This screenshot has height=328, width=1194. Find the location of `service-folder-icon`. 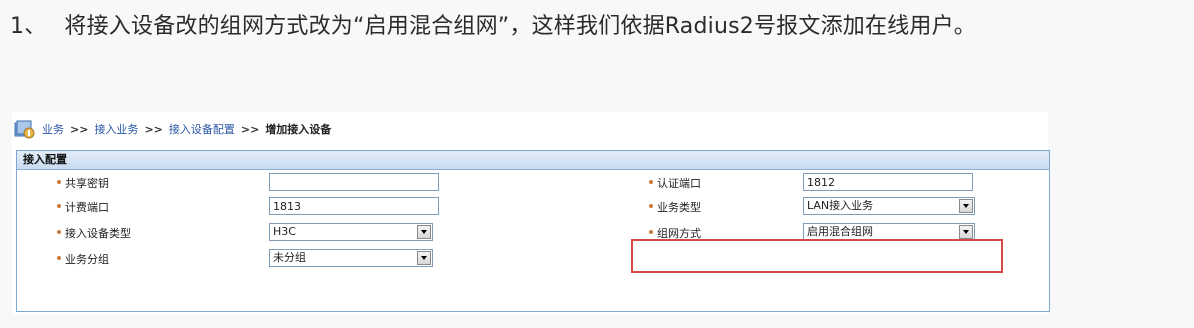

service-folder-icon is located at coordinates (25, 129).